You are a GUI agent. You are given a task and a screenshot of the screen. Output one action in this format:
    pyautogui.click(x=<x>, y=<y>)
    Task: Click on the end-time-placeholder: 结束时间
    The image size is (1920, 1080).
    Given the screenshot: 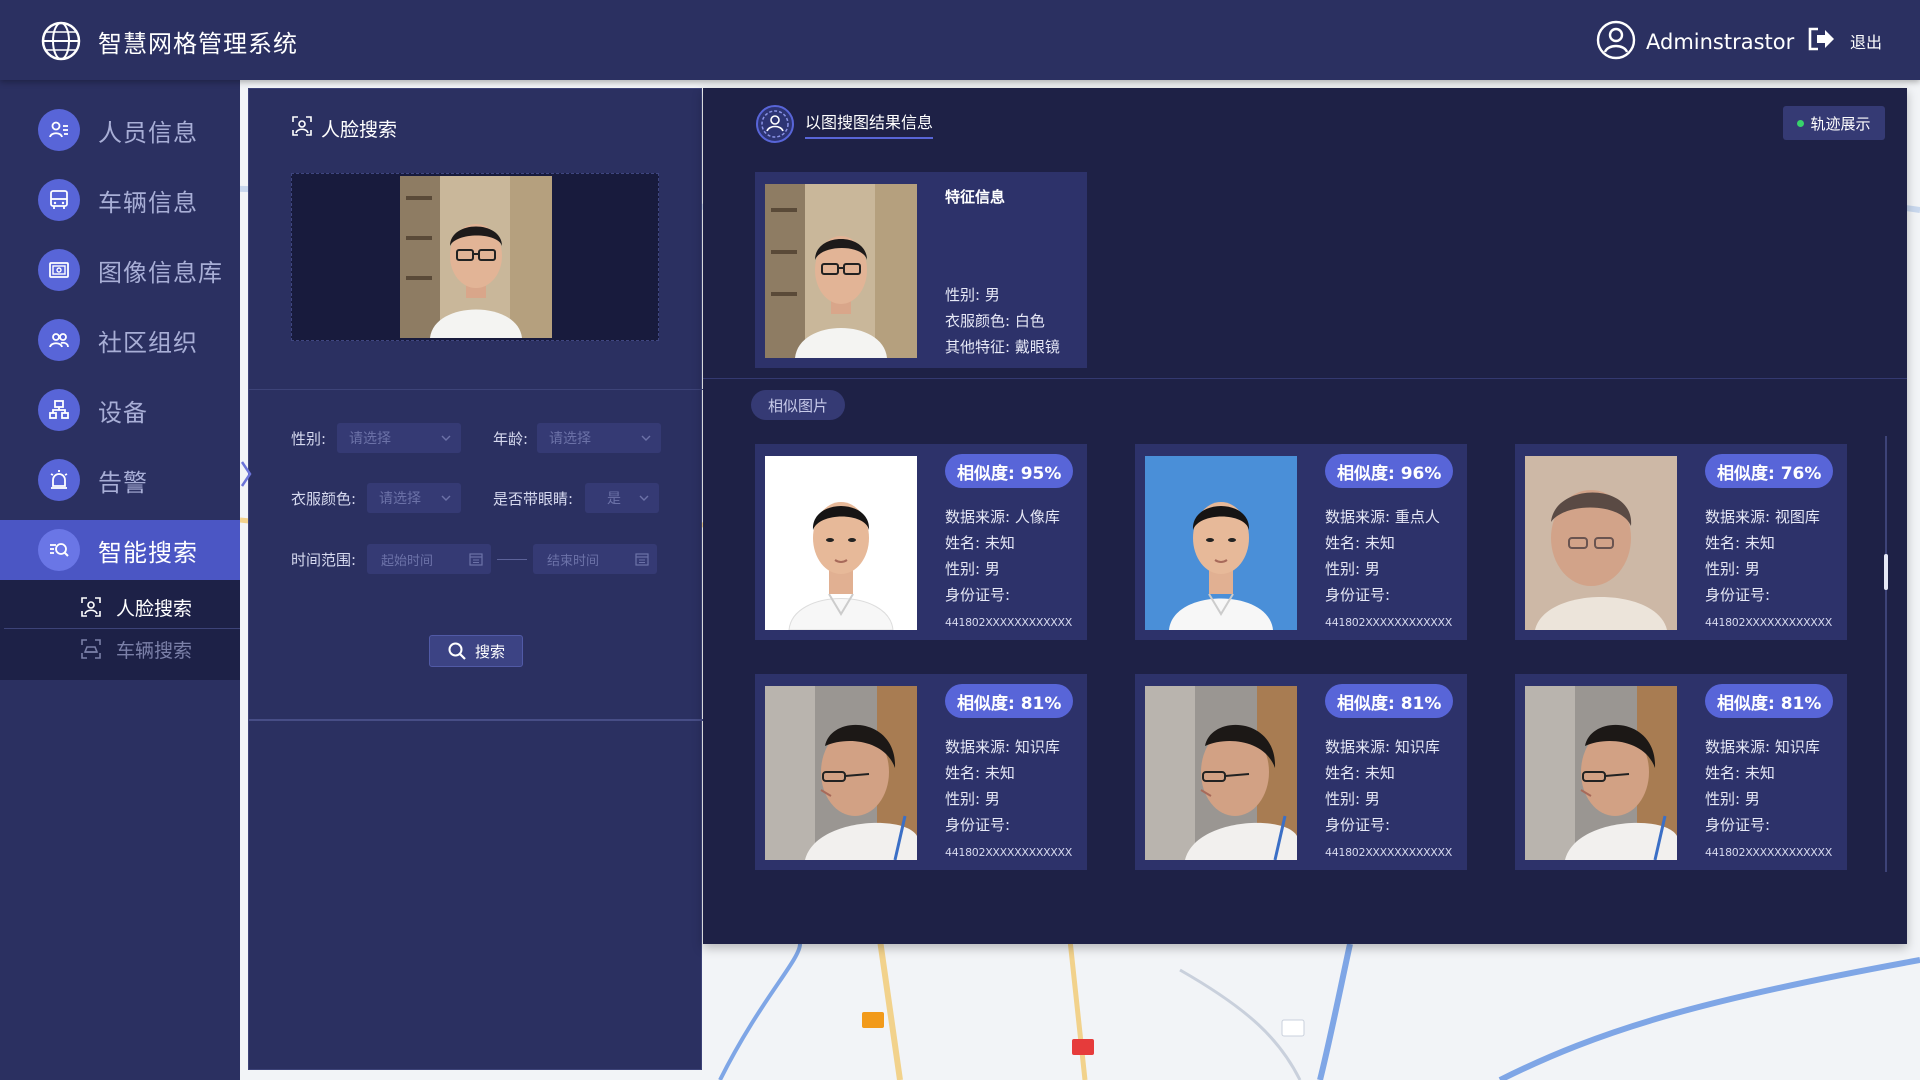 What is the action you would take?
    pyautogui.click(x=573, y=561)
    